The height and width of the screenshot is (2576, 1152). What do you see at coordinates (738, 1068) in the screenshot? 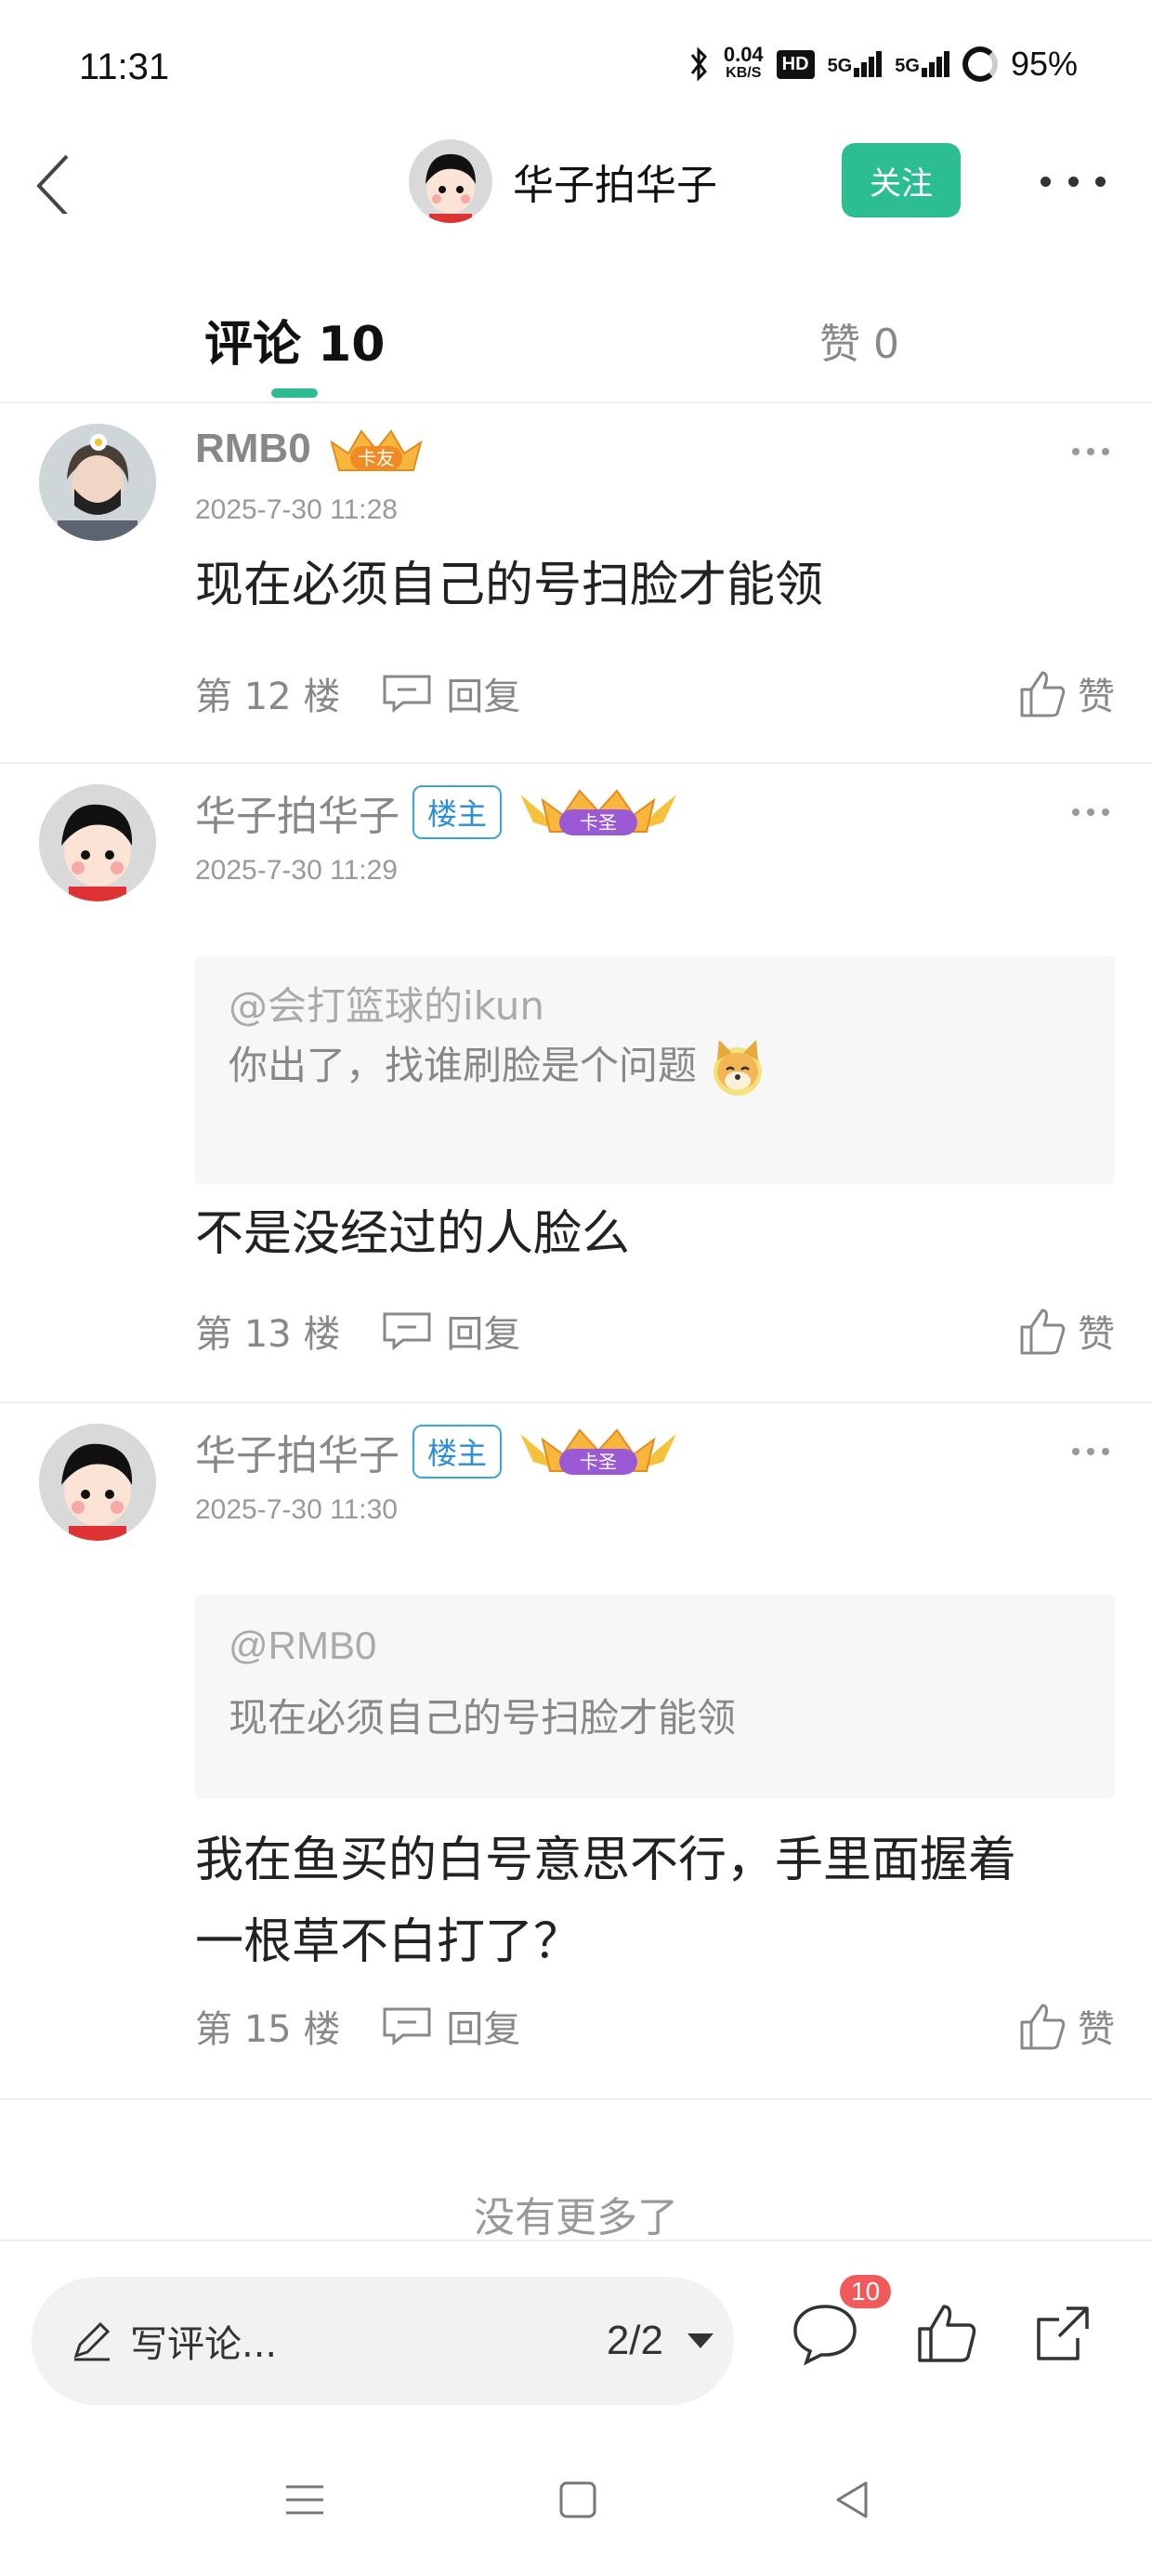
I see `shiba-dog-emoji-icon` at bounding box center [738, 1068].